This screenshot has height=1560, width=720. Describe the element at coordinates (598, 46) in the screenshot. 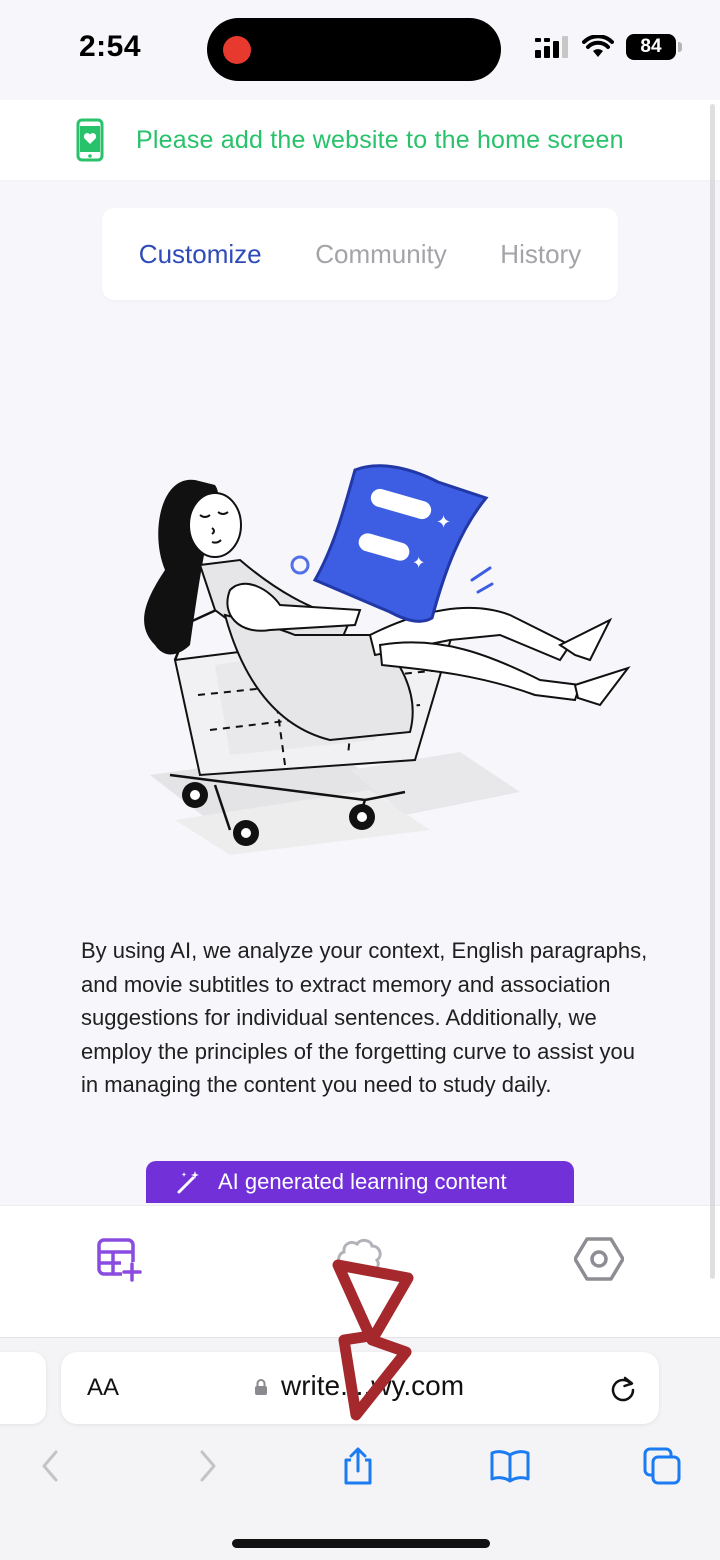

I see `wifi-icon` at that location.